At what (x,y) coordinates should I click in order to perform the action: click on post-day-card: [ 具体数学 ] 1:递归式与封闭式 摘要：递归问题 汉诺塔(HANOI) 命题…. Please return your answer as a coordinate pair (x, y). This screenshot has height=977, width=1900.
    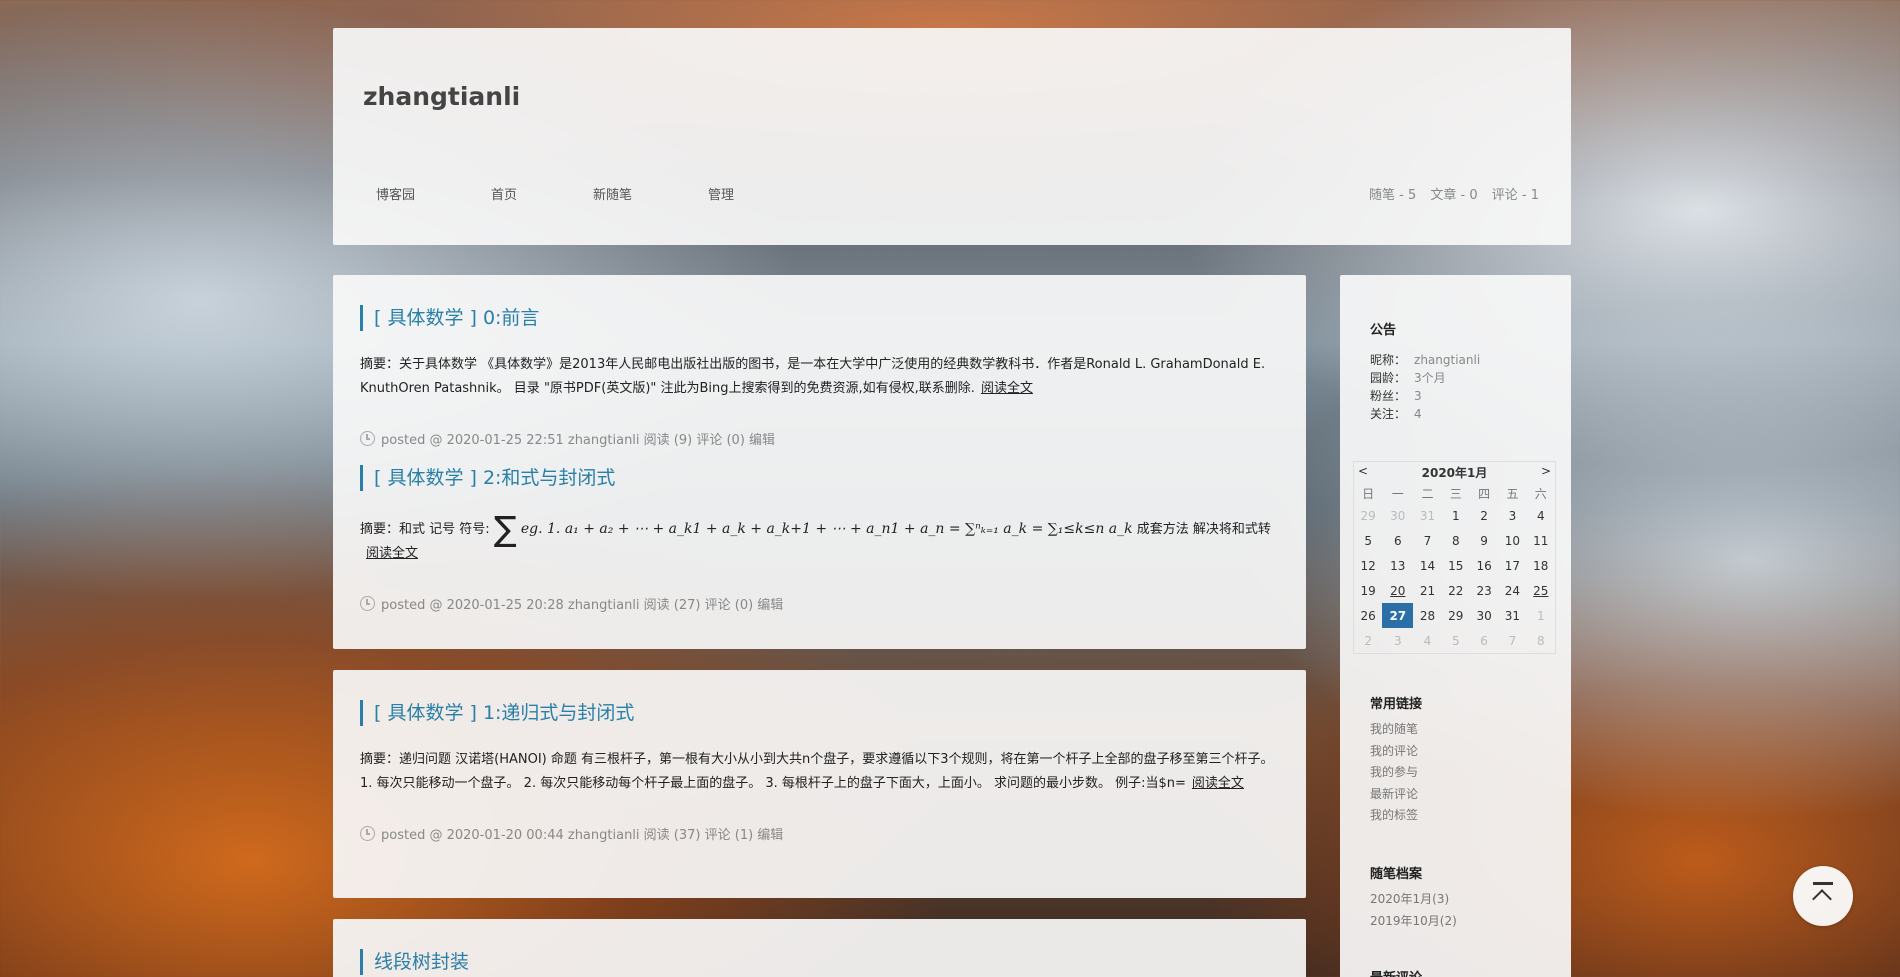
    Looking at the image, I should click on (819, 784).